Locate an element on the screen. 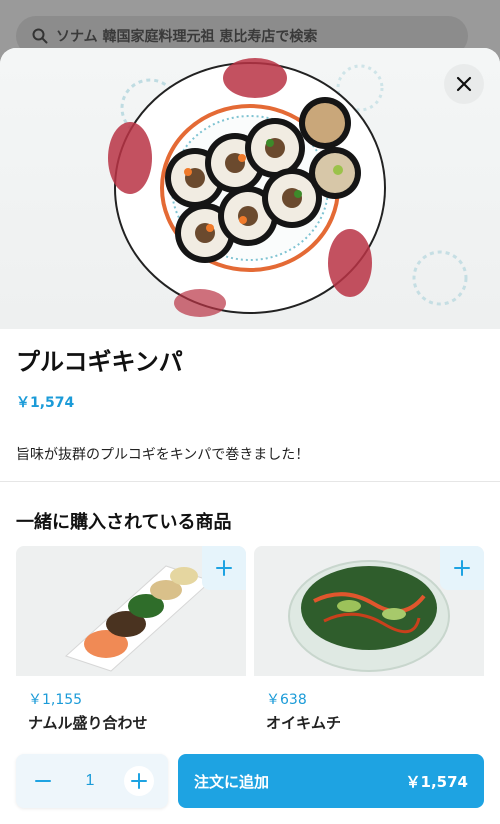 The width and height of the screenshot is (500, 824). related-item-card: ￥1,155 ナムル盛り合わせ is located at coordinates (131, 642).